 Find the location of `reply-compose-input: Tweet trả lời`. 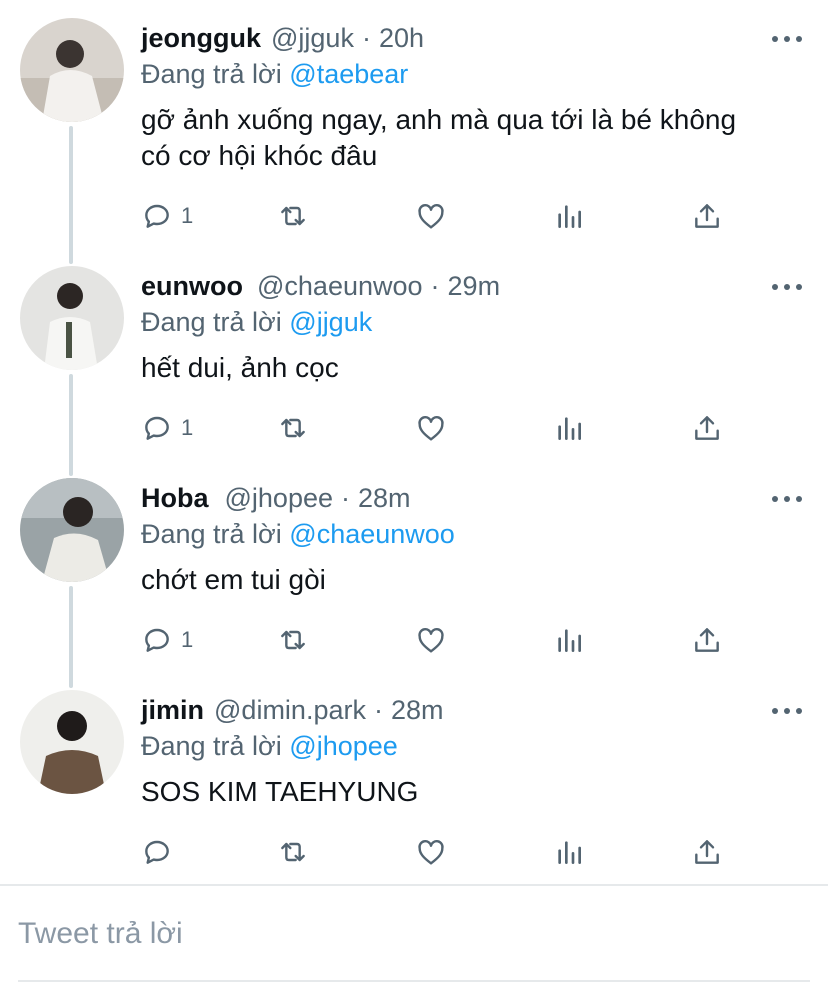

reply-compose-input: Tweet trả lời is located at coordinates (100, 934).